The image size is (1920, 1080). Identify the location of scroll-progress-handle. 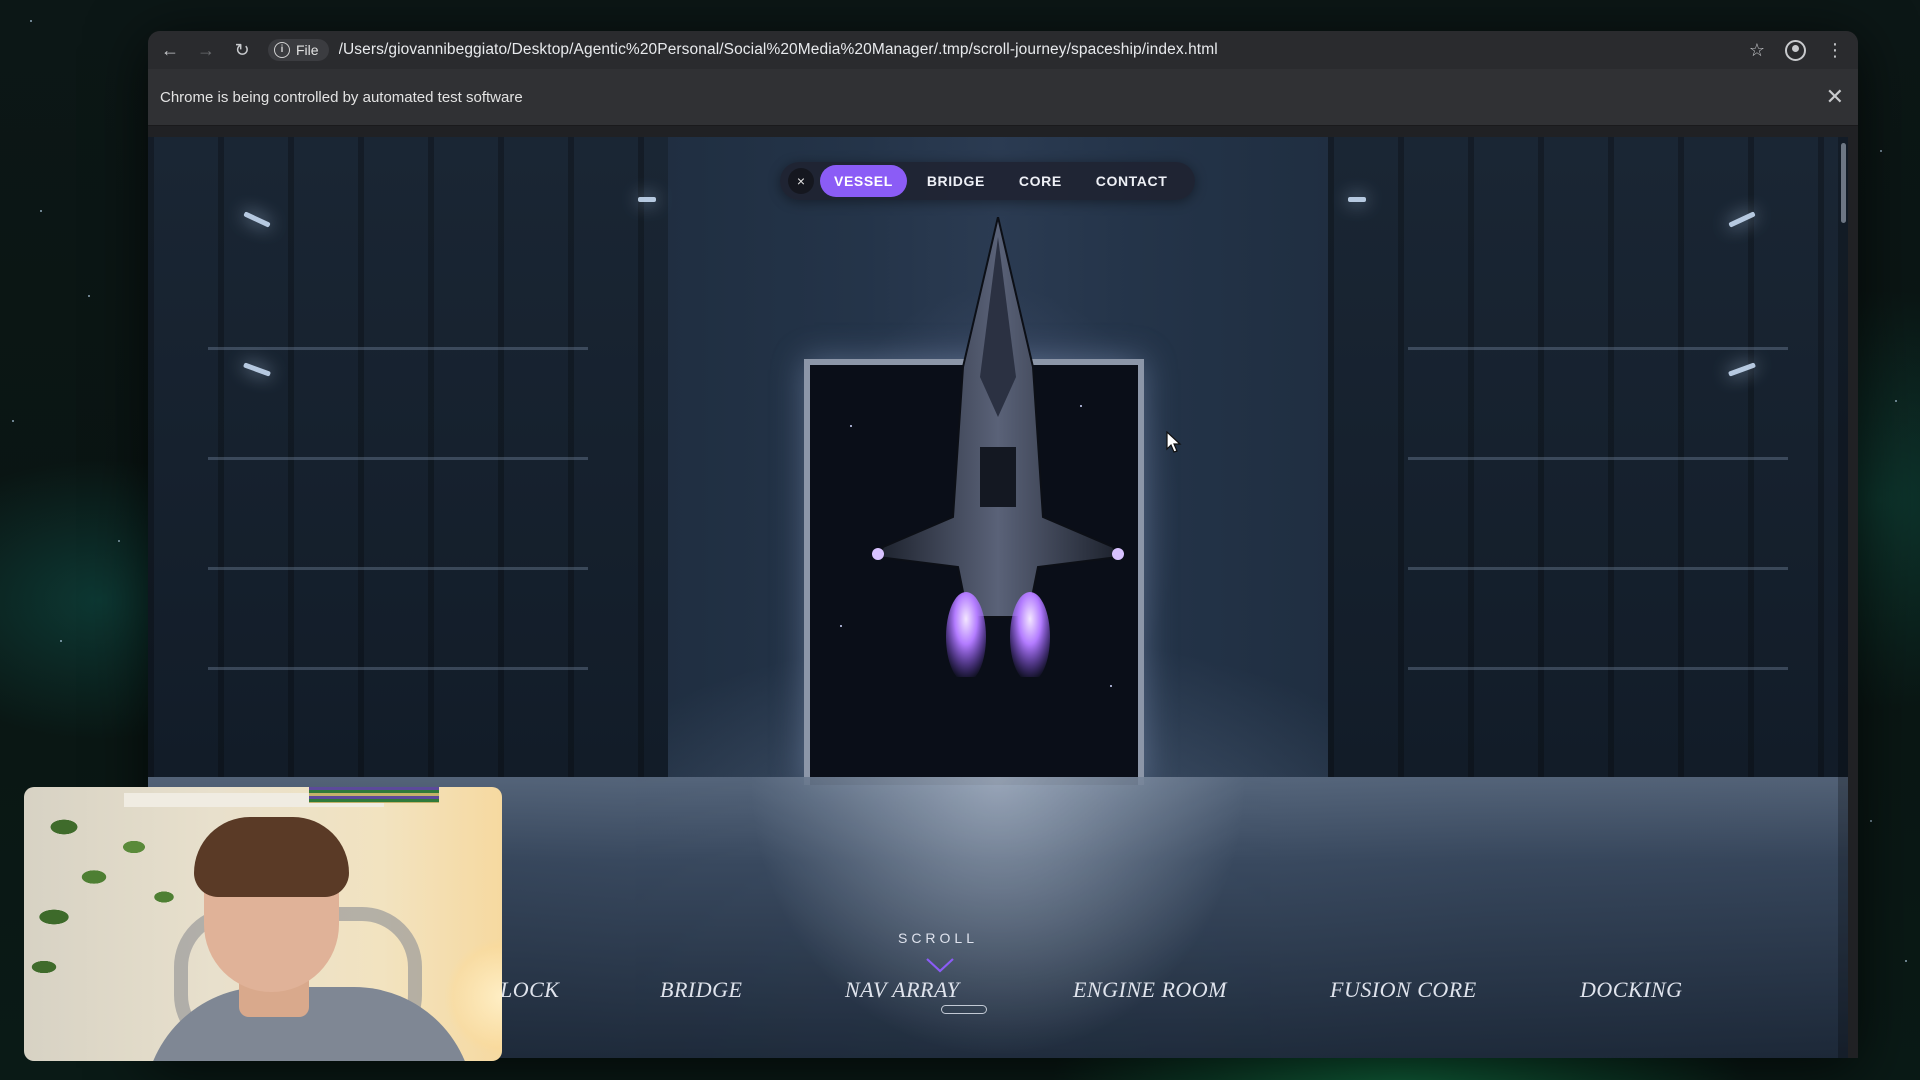
(964, 1009).